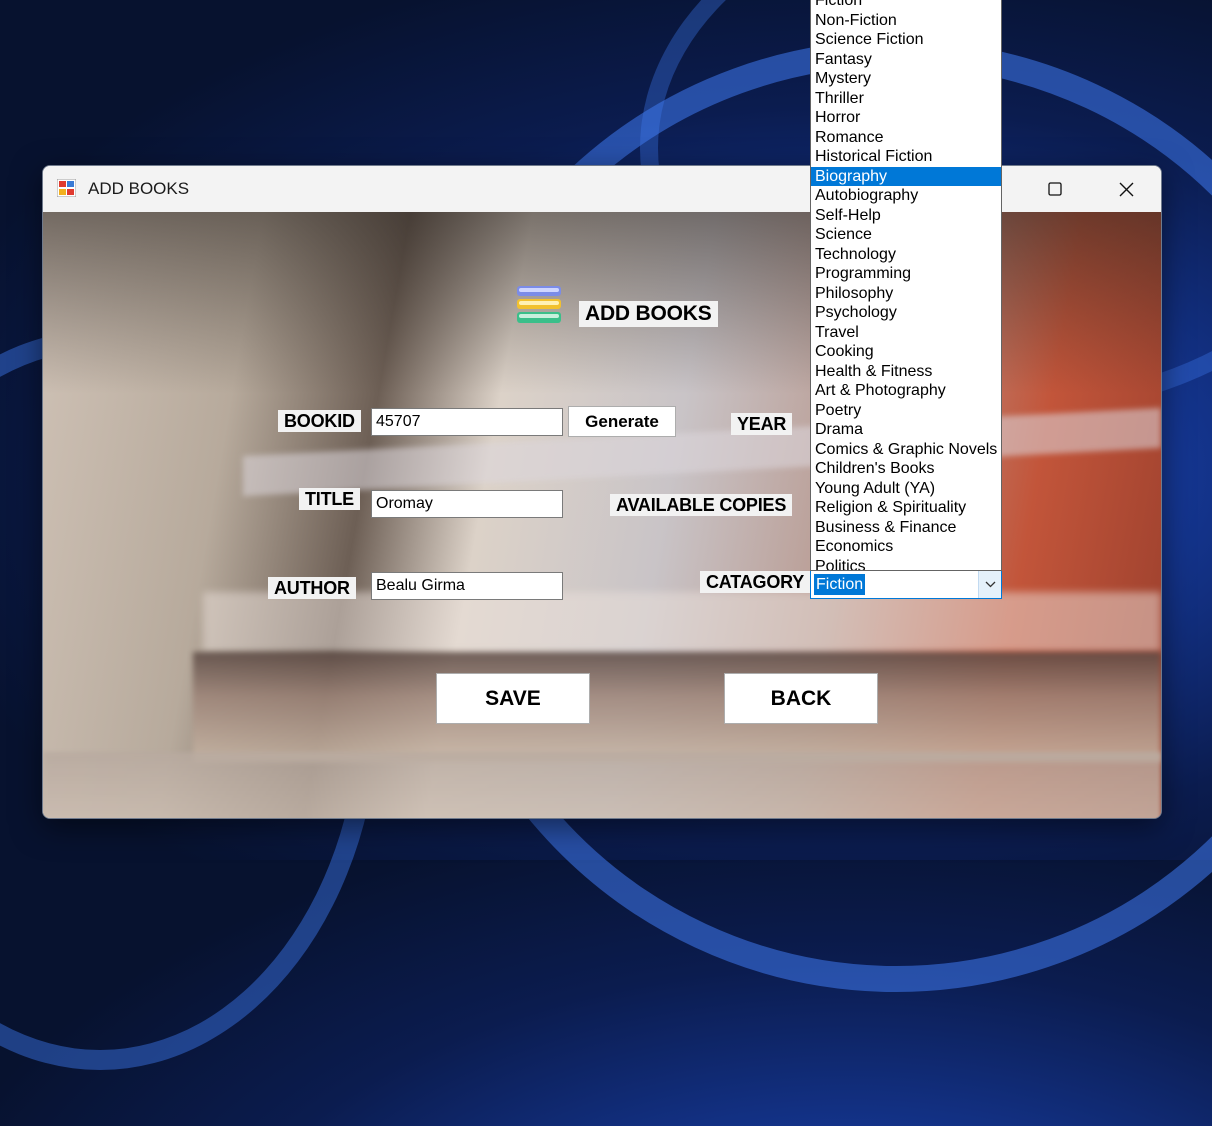 This screenshot has width=1212, height=1126. What do you see at coordinates (906, 79) in the screenshot?
I see `dropdown-option: Mystery` at bounding box center [906, 79].